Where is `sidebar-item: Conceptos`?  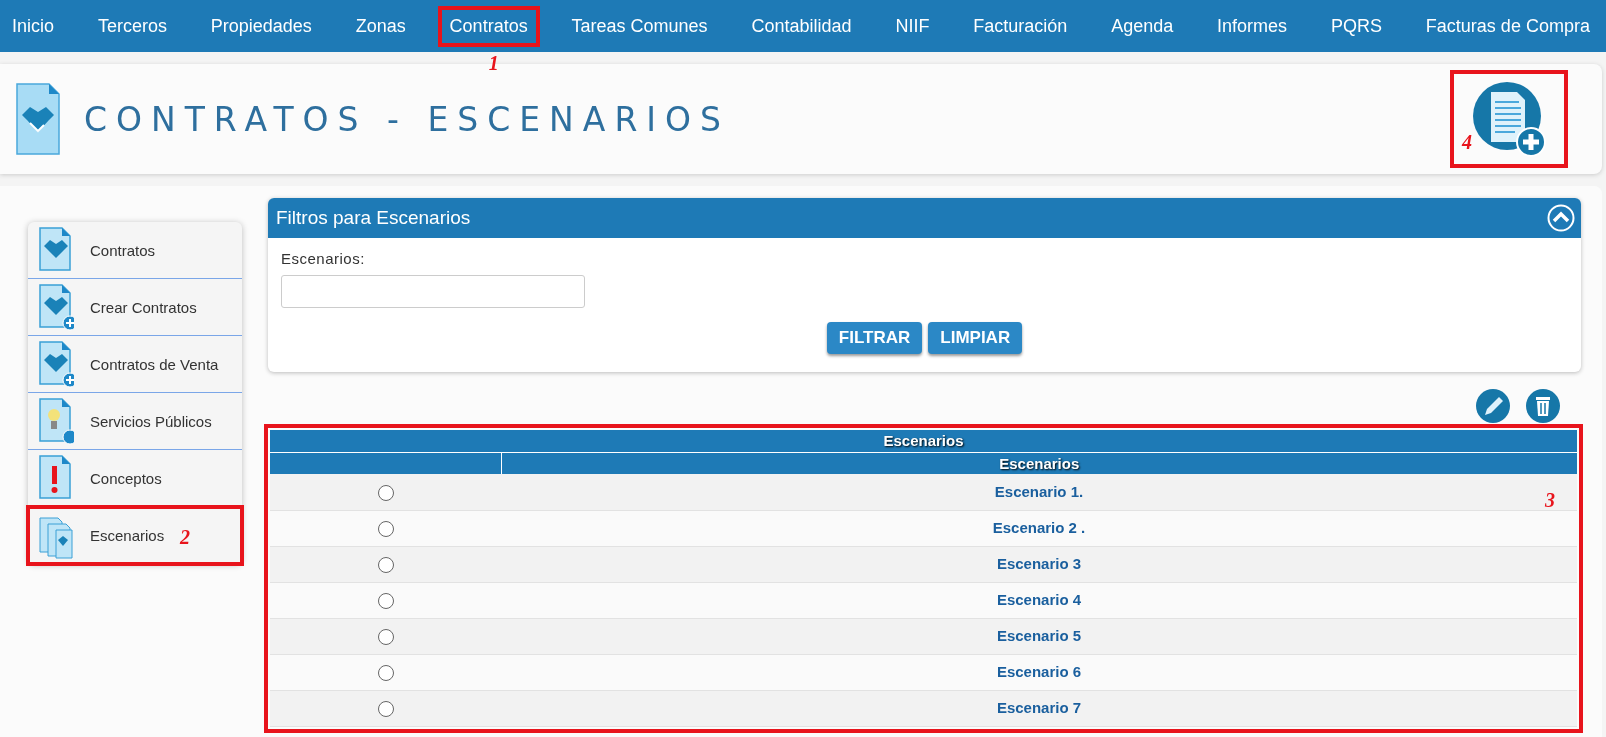
sidebar-item: Conceptos is located at coordinates (135, 478).